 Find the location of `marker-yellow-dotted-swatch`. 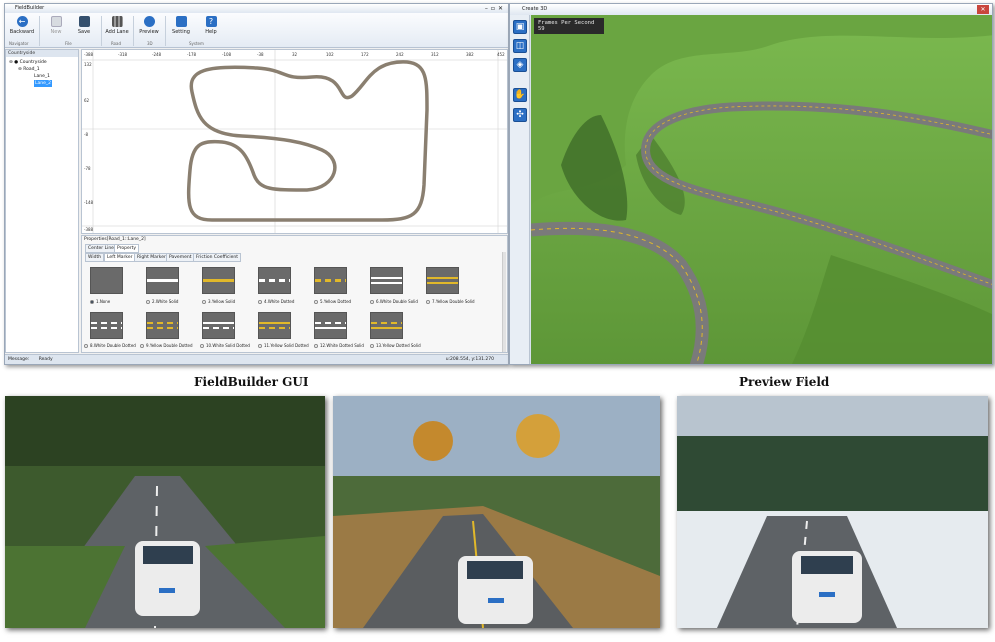

marker-yellow-dotted-swatch is located at coordinates (330, 280).